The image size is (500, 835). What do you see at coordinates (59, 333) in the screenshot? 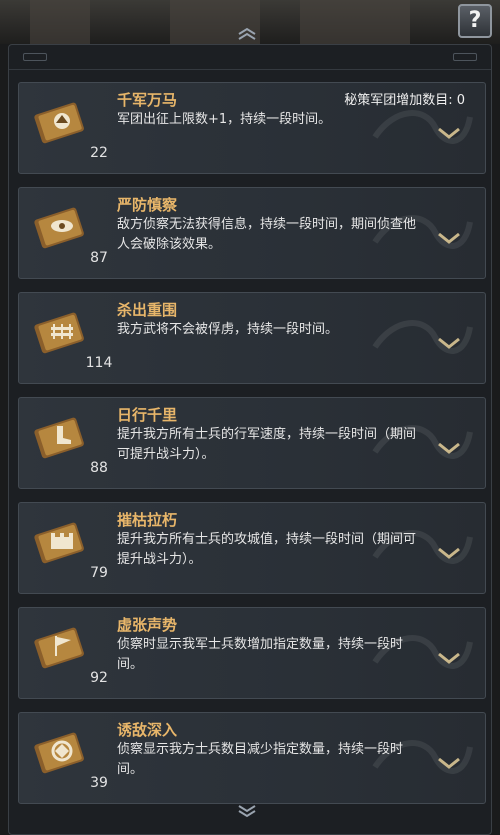
I see `fence-icon` at bounding box center [59, 333].